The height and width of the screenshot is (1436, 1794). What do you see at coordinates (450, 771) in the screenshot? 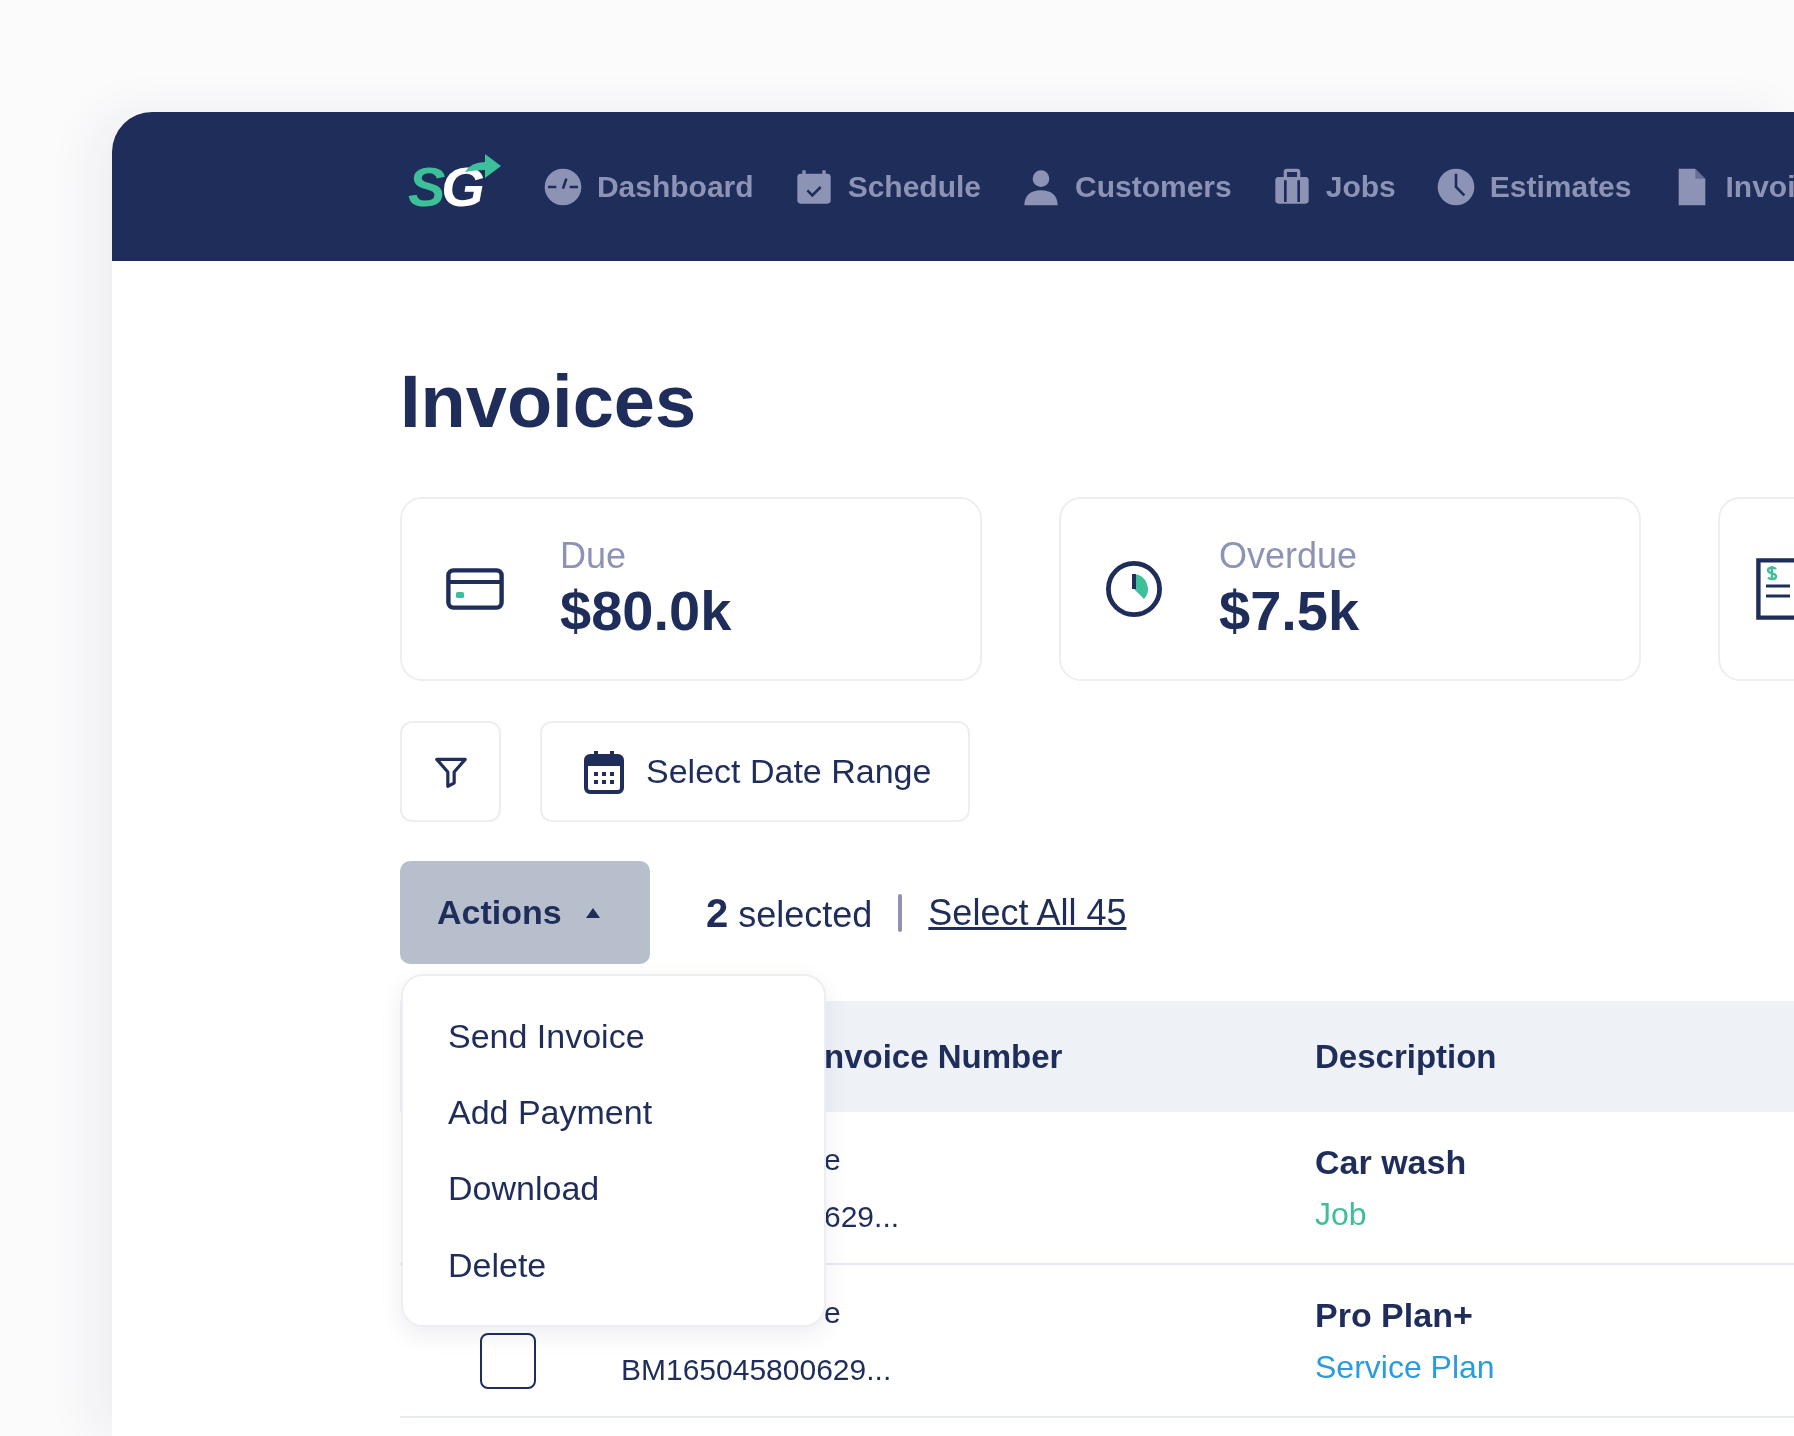
I see `filter-button` at bounding box center [450, 771].